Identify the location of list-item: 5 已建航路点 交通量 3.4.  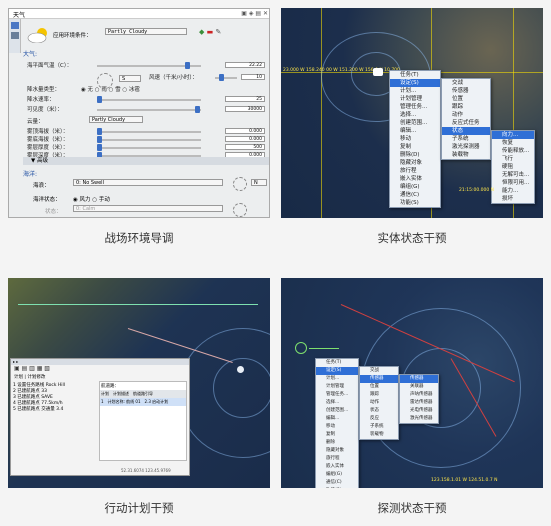
(54, 410).